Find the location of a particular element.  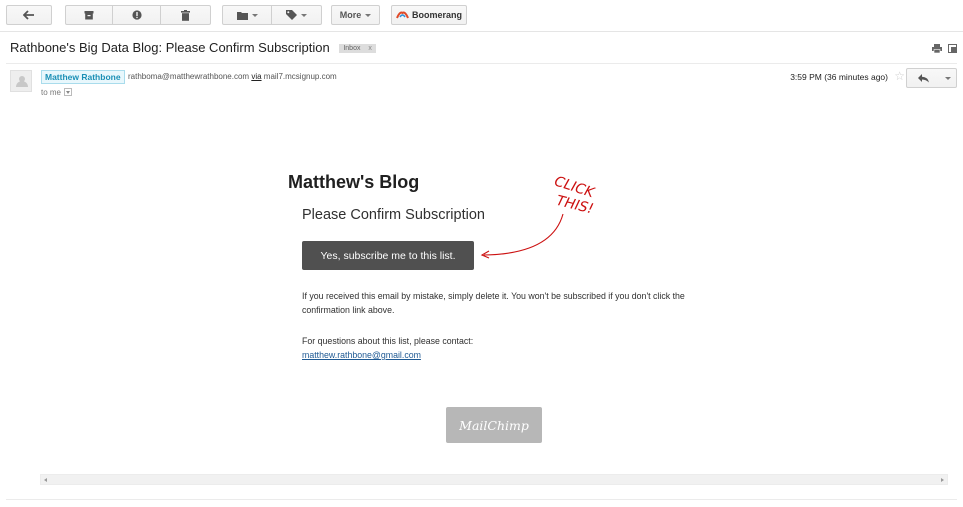

more-label: More is located at coordinates (350, 15).